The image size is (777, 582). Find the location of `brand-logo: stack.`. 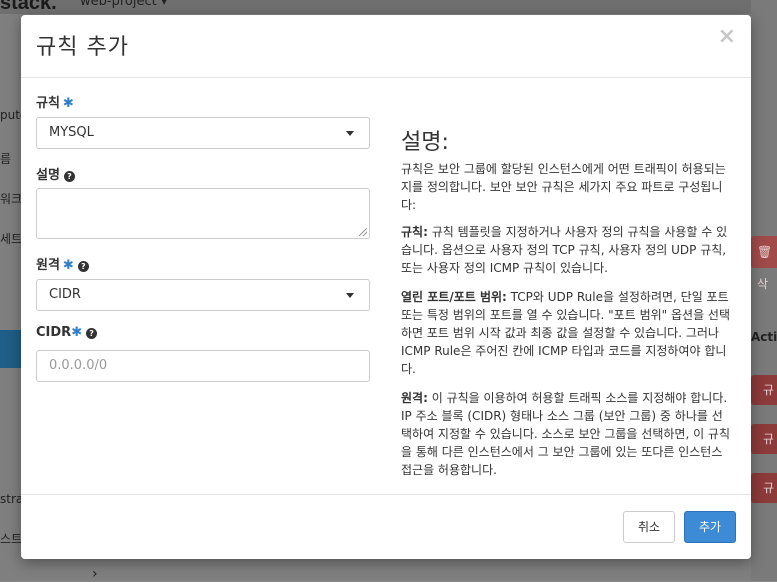

brand-logo: stack. is located at coordinates (28, 7).